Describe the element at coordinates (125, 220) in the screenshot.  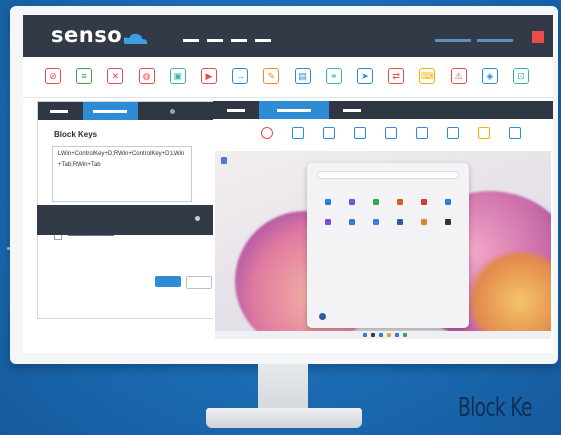
I see `panel-footer` at that location.